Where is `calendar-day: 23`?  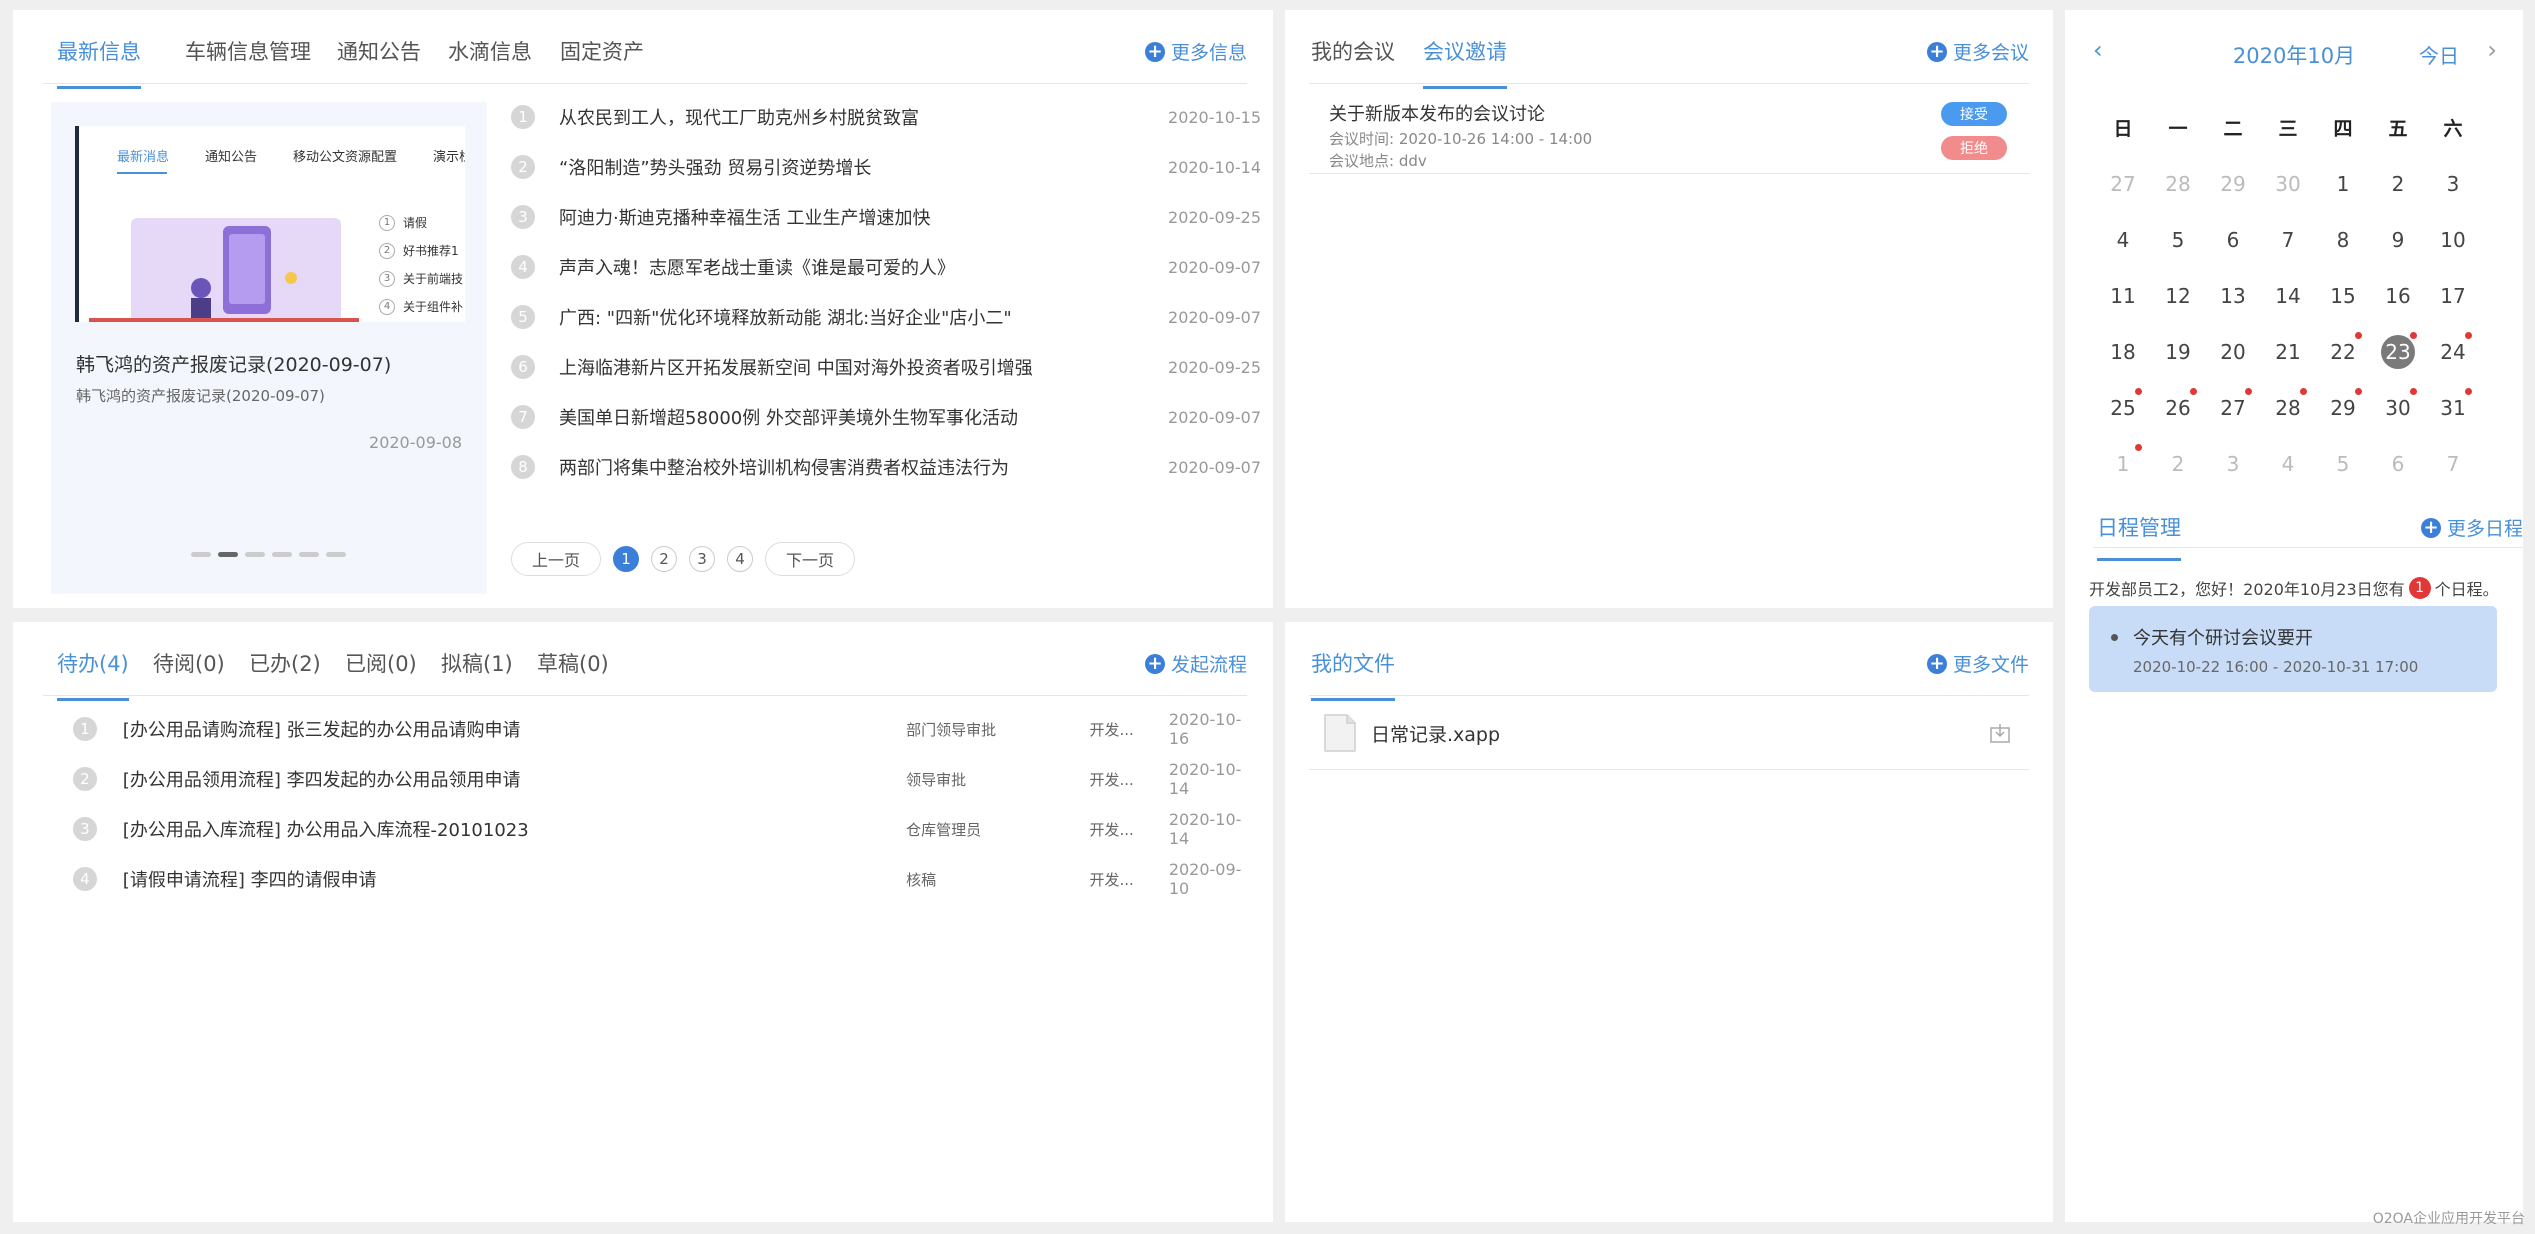
calendar-day: 23 is located at coordinates (2398, 352).